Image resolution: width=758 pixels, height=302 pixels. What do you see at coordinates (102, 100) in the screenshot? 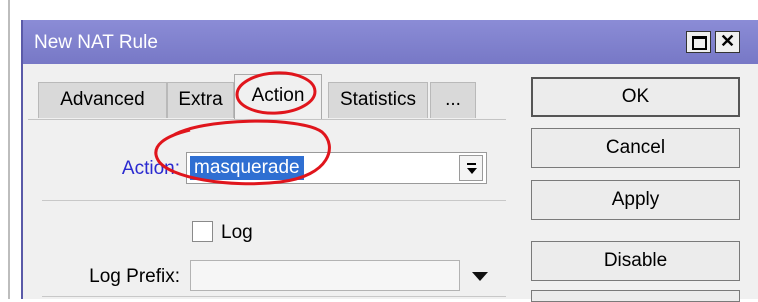
I see `tab-advanced: Advanced` at bounding box center [102, 100].